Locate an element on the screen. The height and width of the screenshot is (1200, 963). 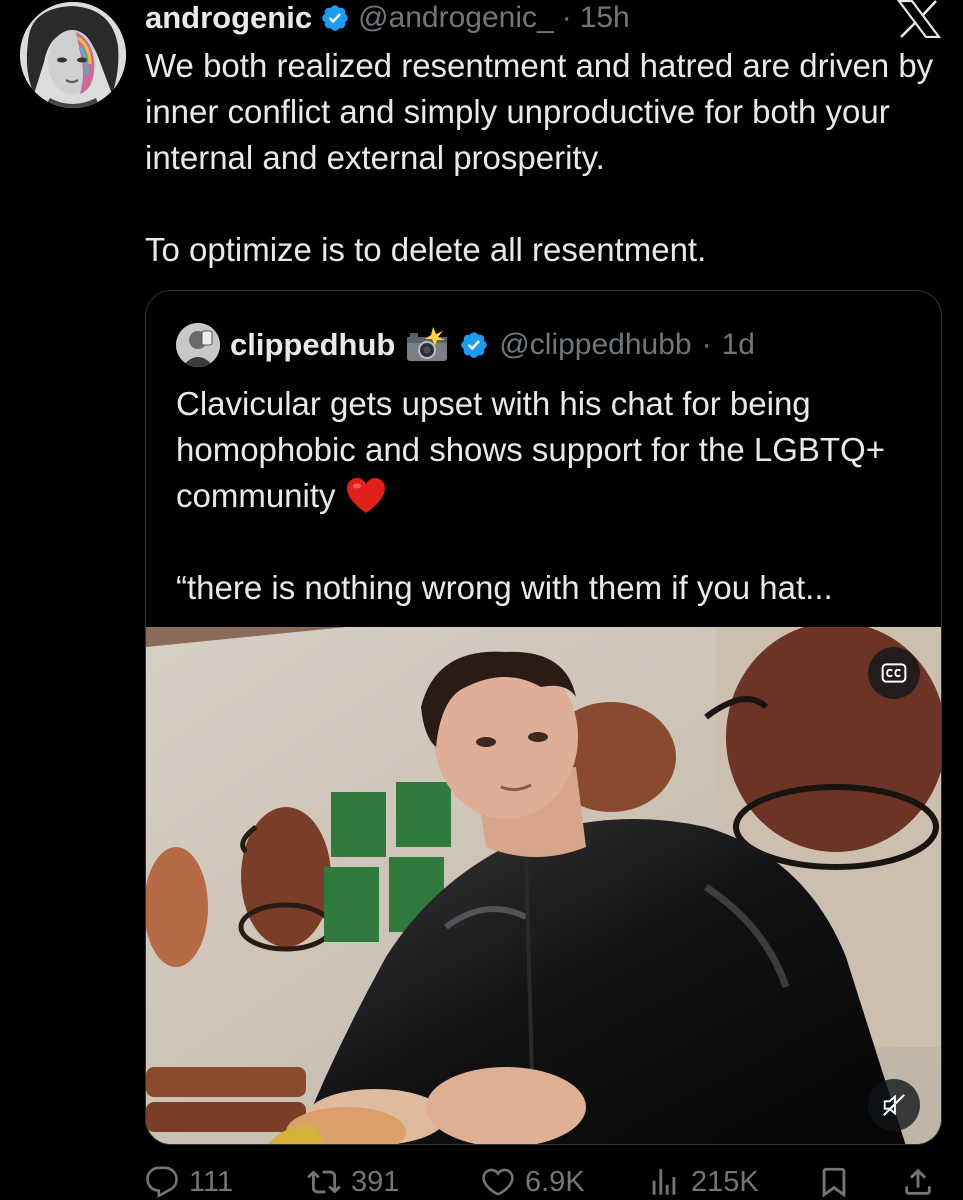
cc-icon is located at coordinates (894, 673).